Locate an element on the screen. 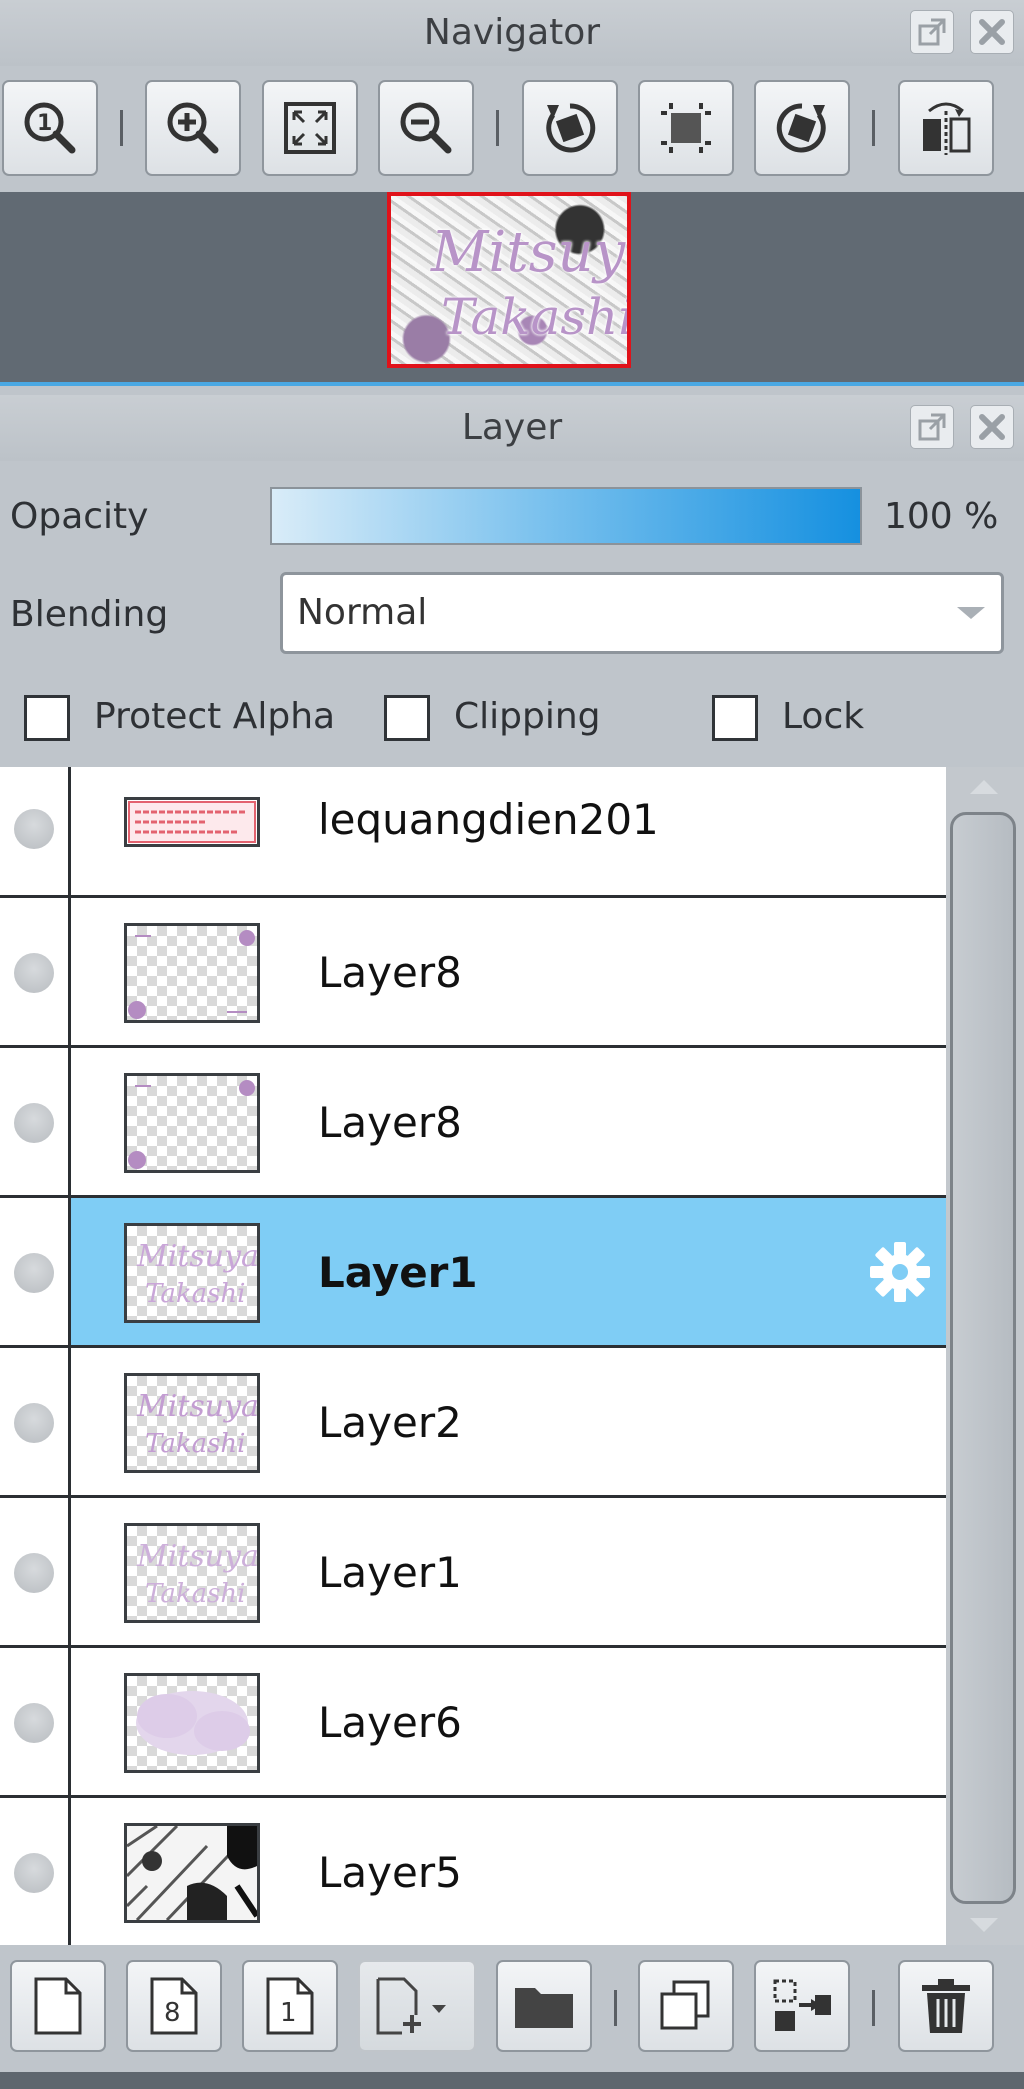 Image resolution: width=1024 pixels, height=2089 pixels. layer-row: Mitsuya Takashi Layer1 is located at coordinates (473, 1573).